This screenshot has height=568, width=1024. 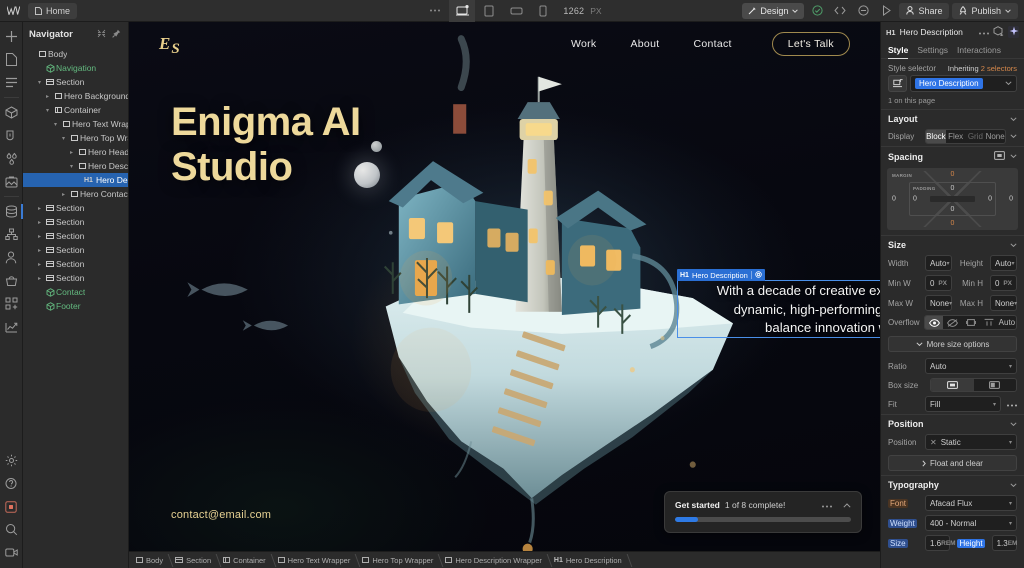 I want to click on breadcrumb-item: H1 Hero Description, so click(x=589, y=560).